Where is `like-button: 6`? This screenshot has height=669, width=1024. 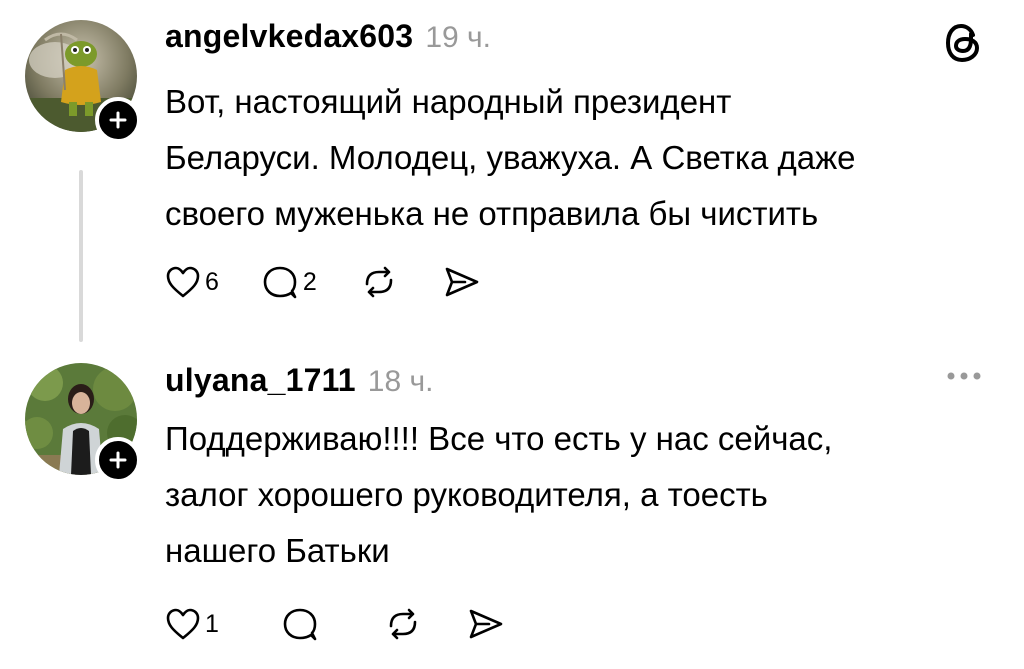
like-button: 6 is located at coordinates (192, 282).